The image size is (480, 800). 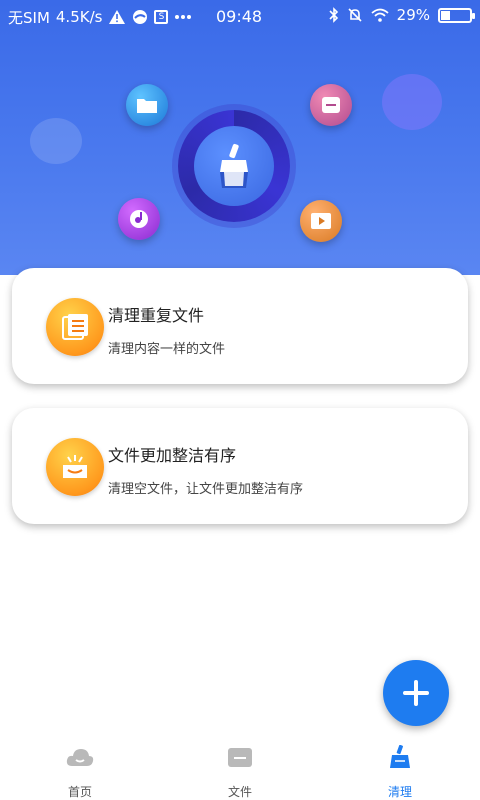 I want to click on nav-label: 首页, so click(x=79, y=792).